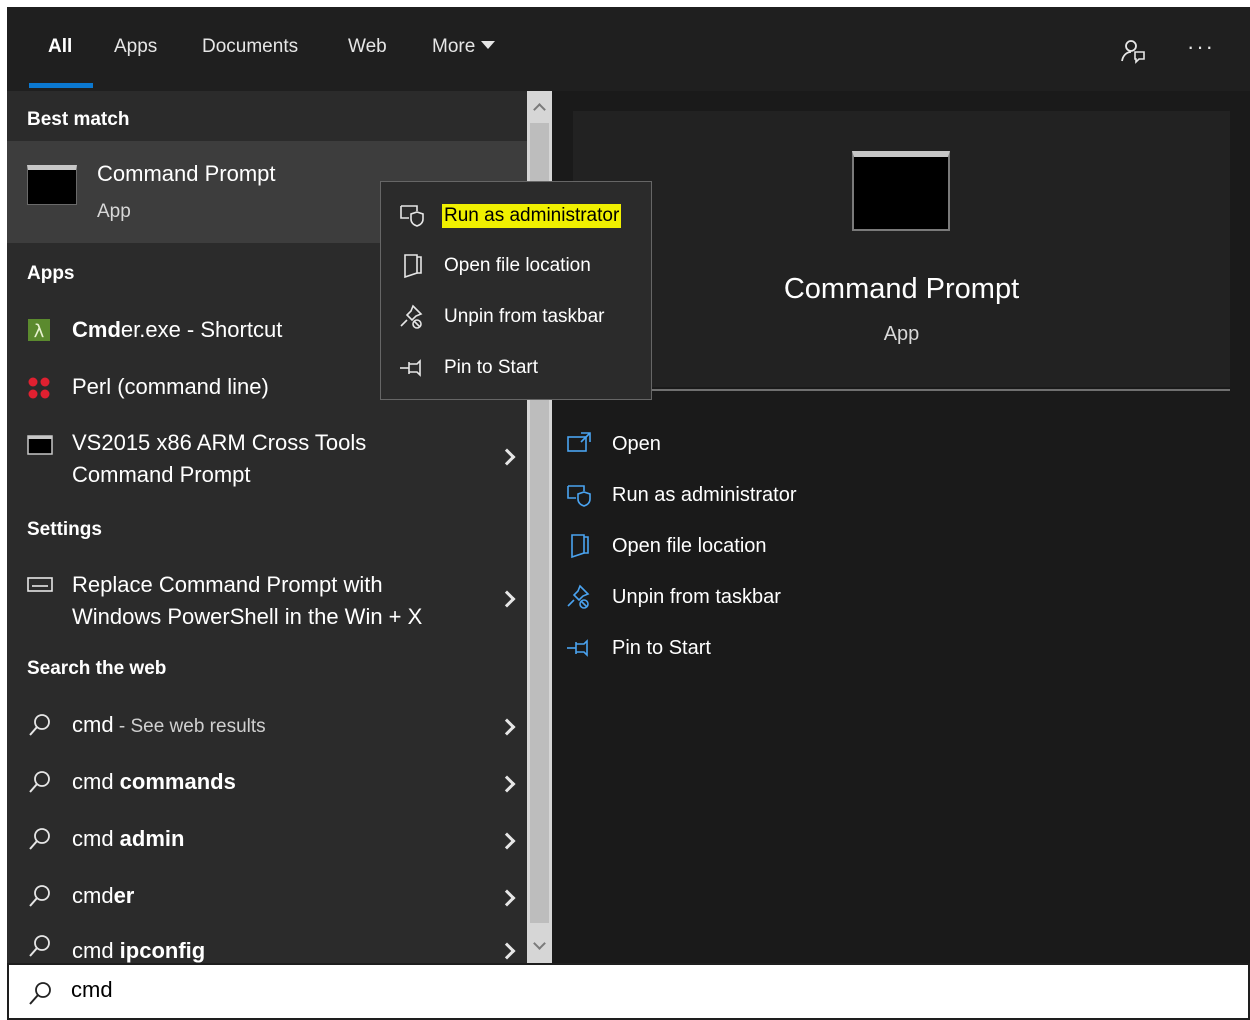 The image size is (1250, 1020). Describe the element at coordinates (40, 447) in the screenshot. I see `console-icon` at that location.